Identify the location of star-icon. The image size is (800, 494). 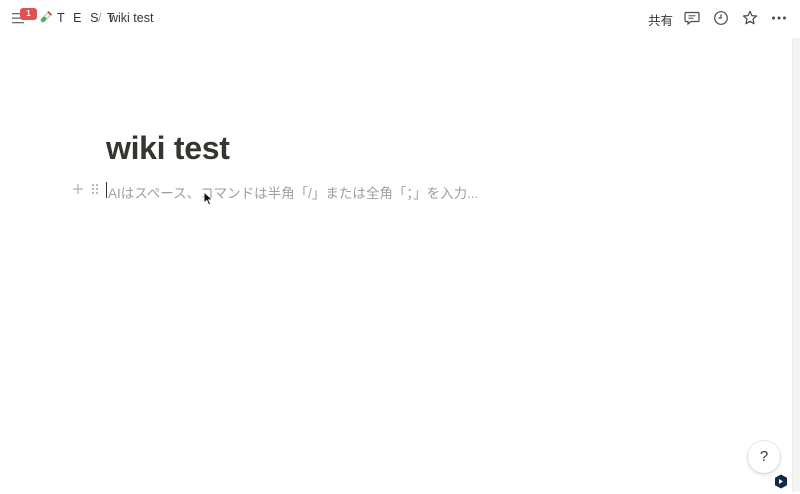
(750, 18).